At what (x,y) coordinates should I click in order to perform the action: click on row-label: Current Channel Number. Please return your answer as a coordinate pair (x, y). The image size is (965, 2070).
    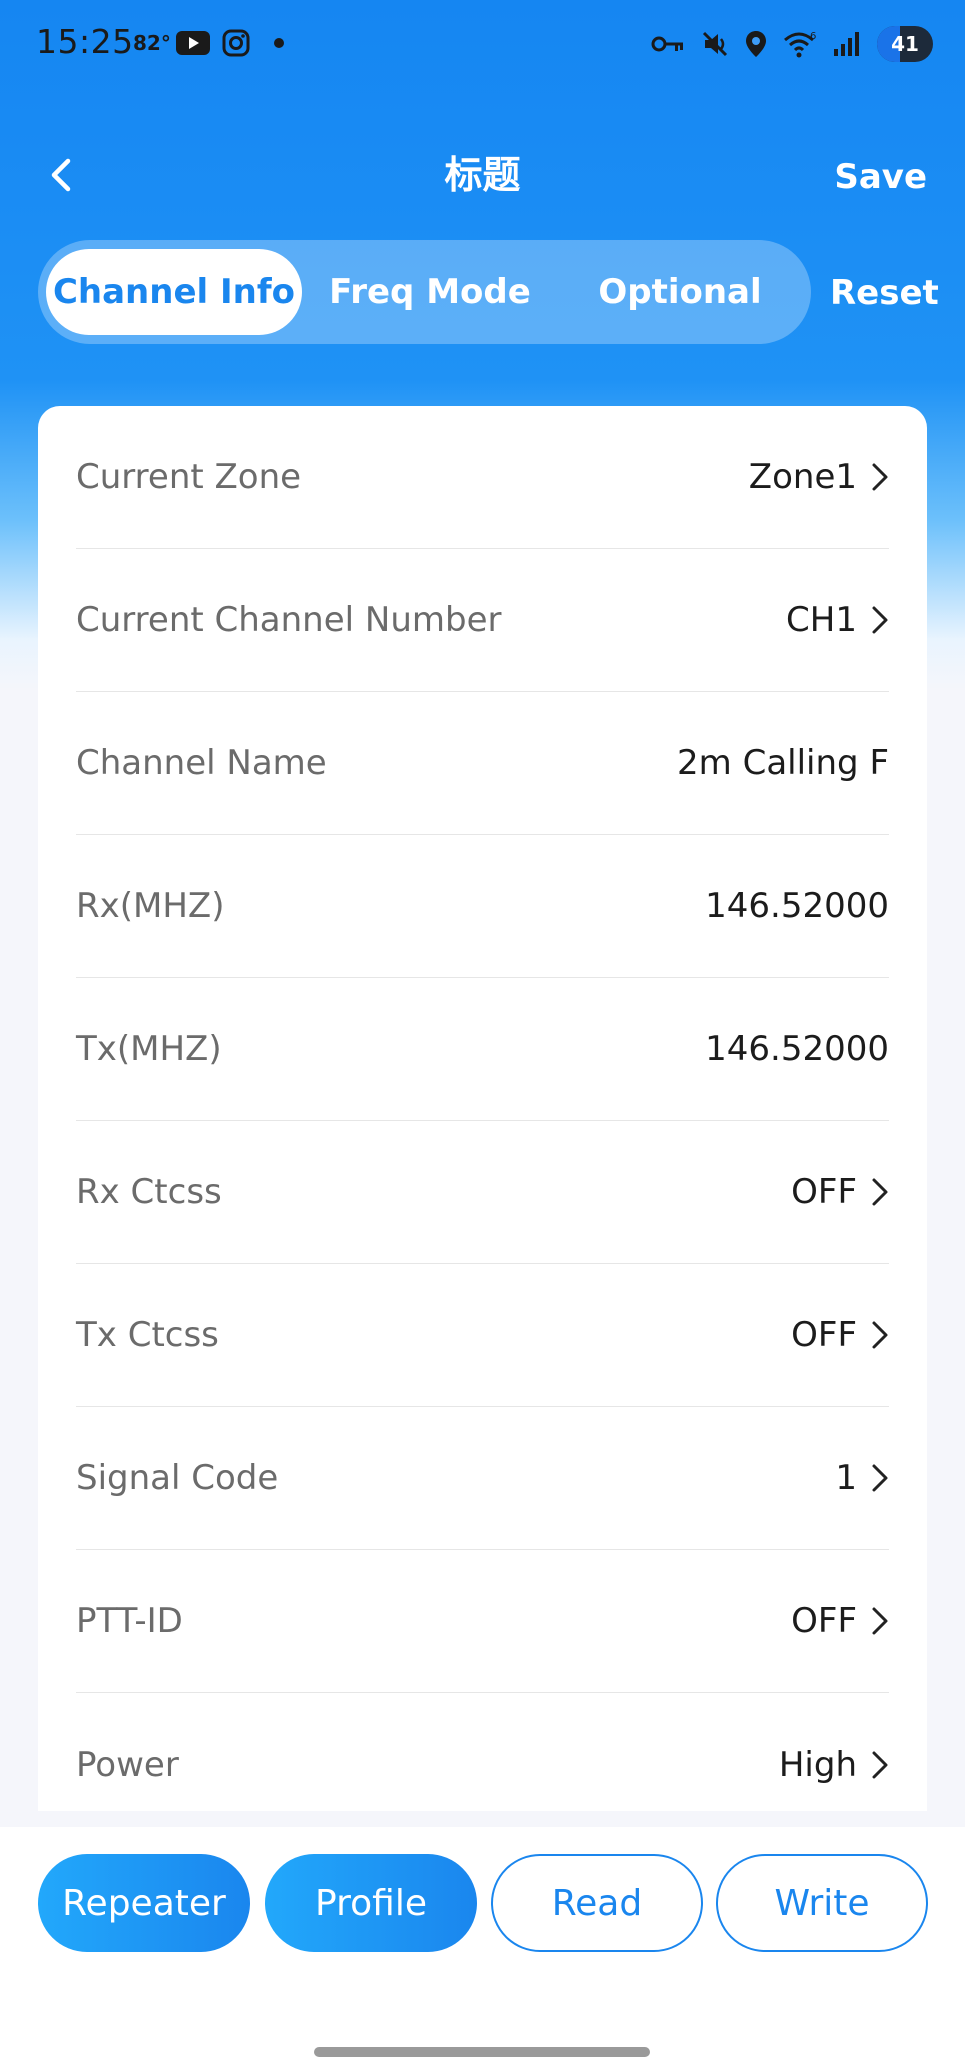
    Looking at the image, I should click on (289, 620).